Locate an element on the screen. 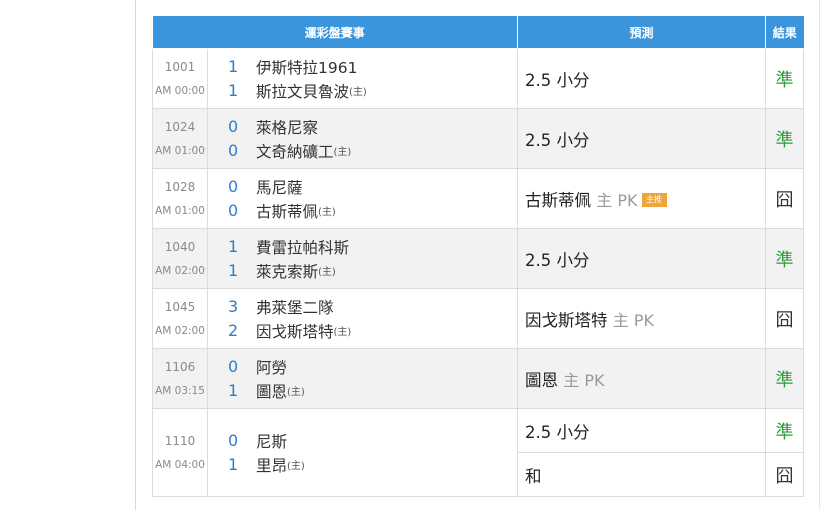 The width and height of the screenshot is (828, 510). away-team-name: 費雷拉帕科斯 is located at coordinates (303, 247).